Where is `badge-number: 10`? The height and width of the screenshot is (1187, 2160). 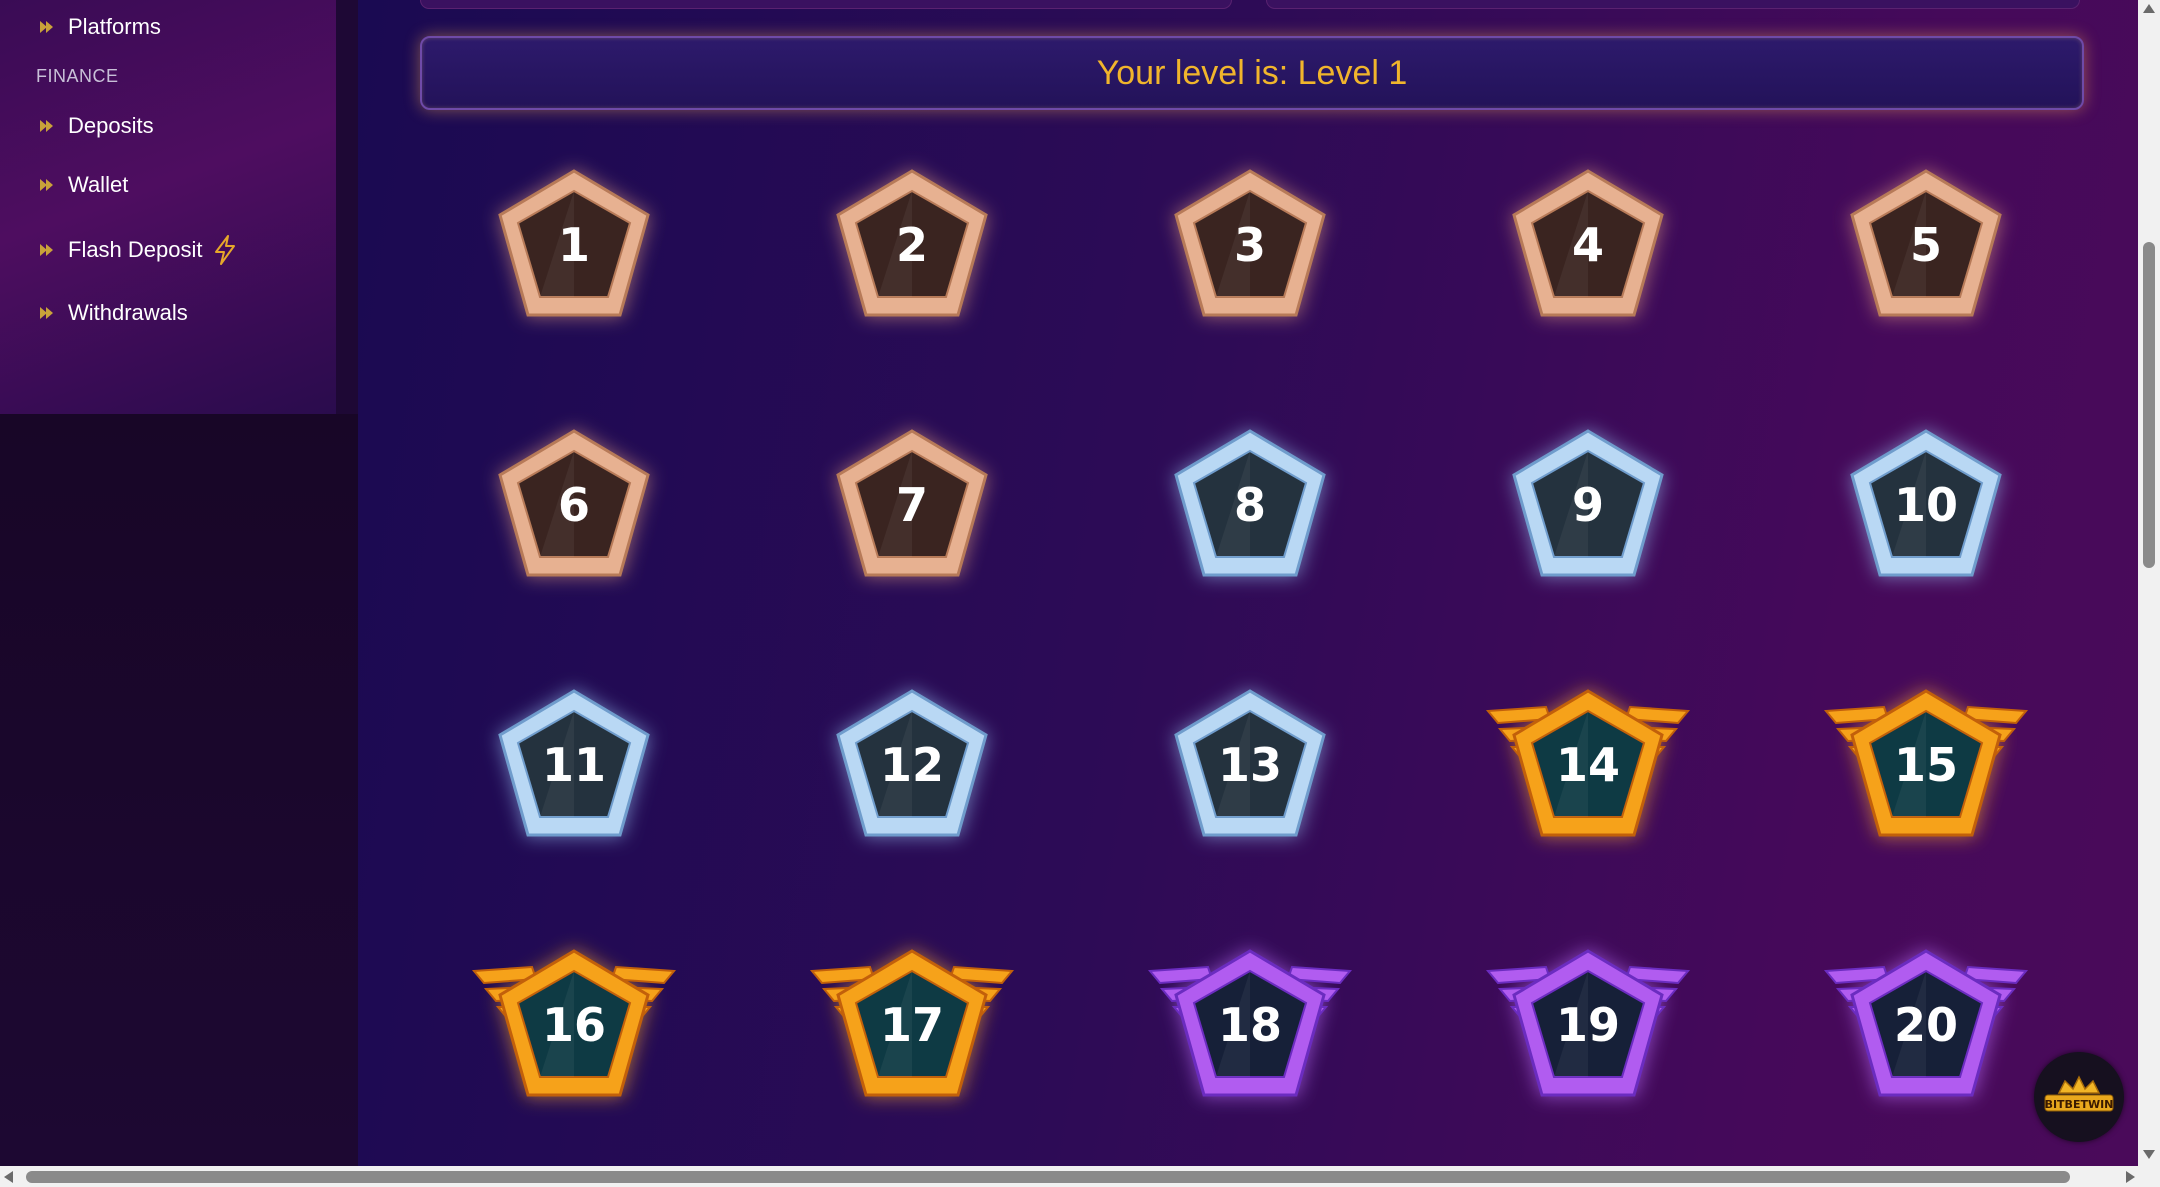 badge-number: 10 is located at coordinates (1926, 505).